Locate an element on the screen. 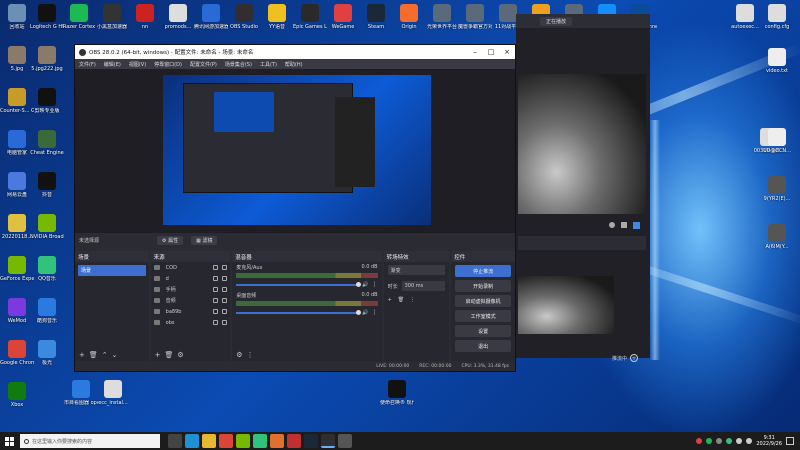  gear-icon is located at coordinates (612, 225).